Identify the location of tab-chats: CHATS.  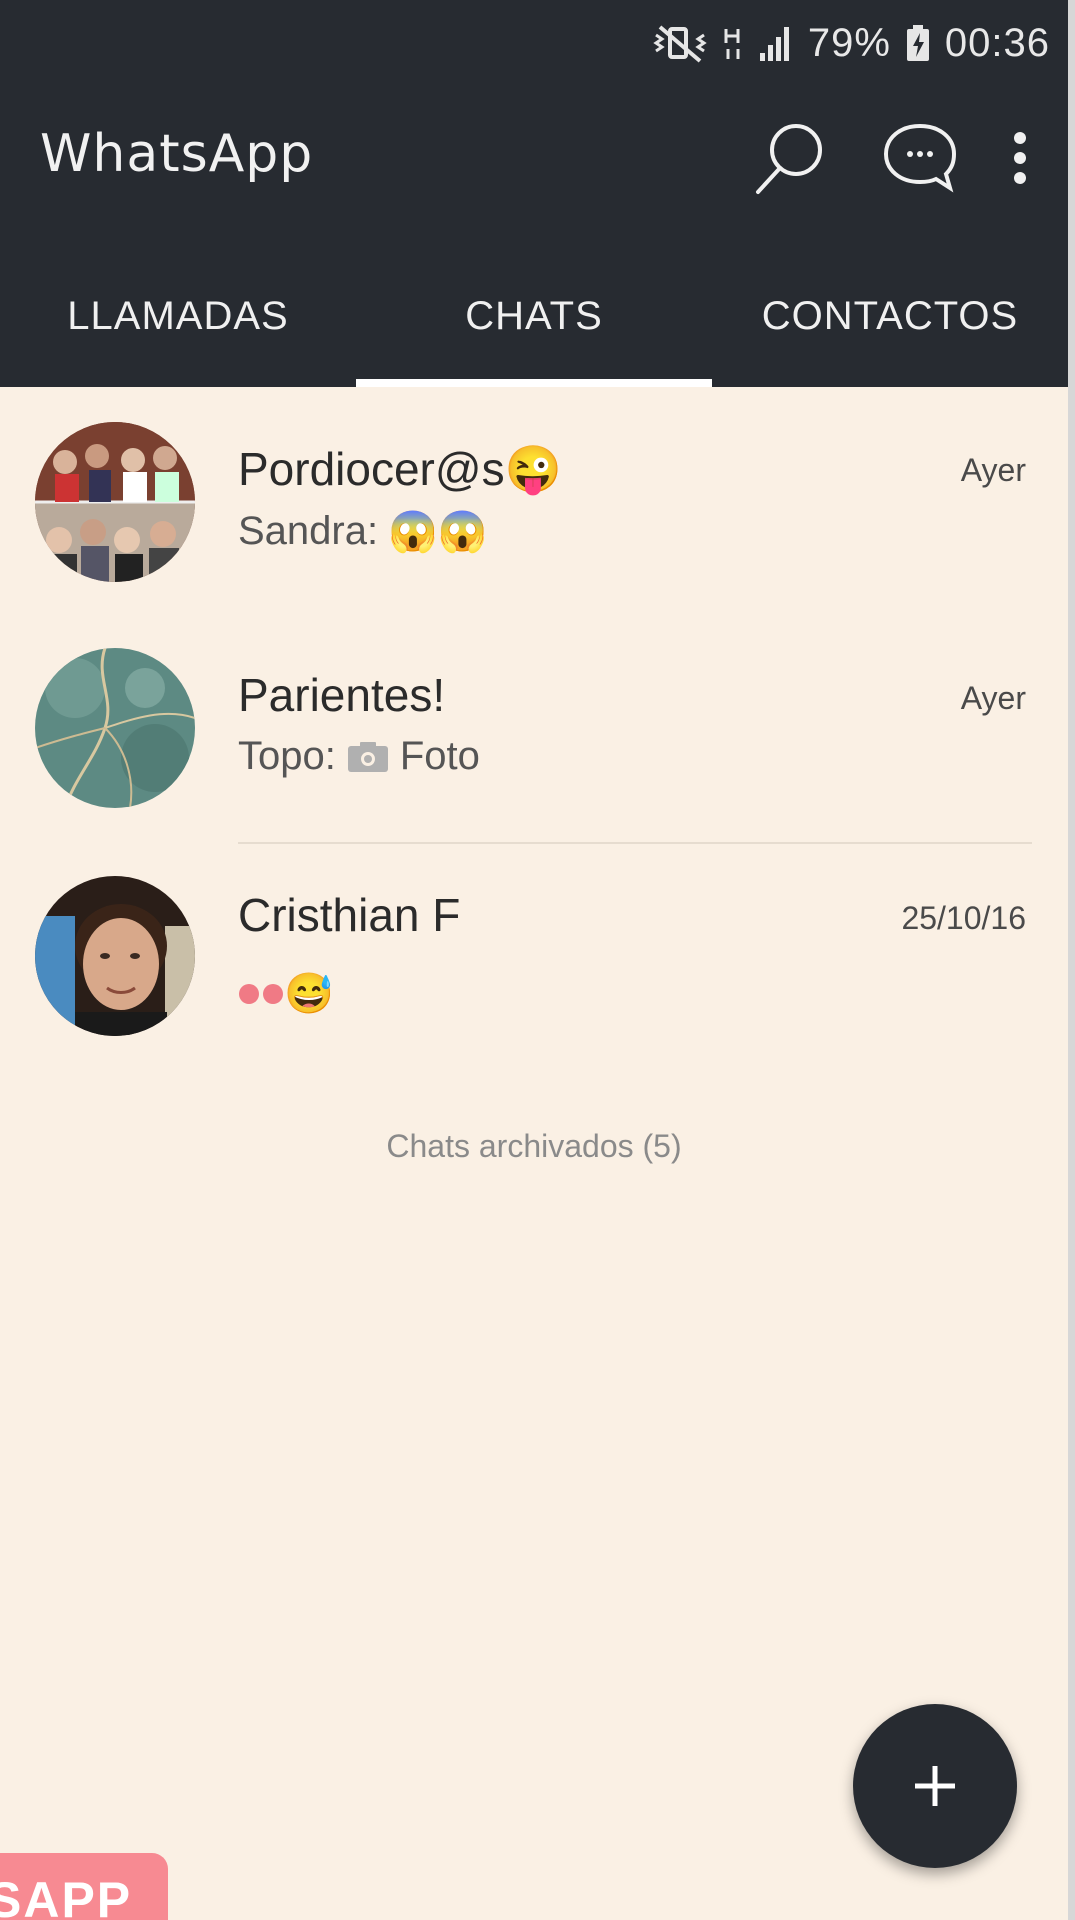
(534, 327).